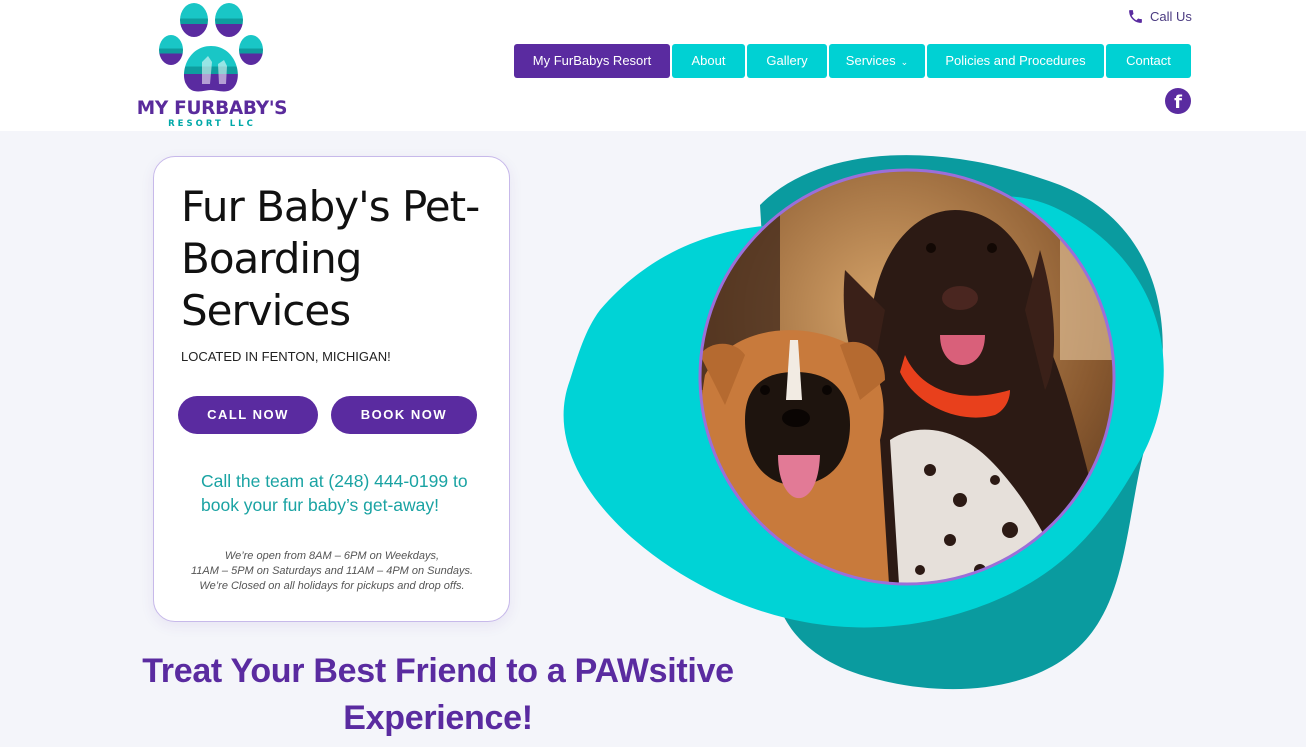 The height and width of the screenshot is (747, 1306). I want to click on call-now-button: CALL NOW, so click(248, 415).